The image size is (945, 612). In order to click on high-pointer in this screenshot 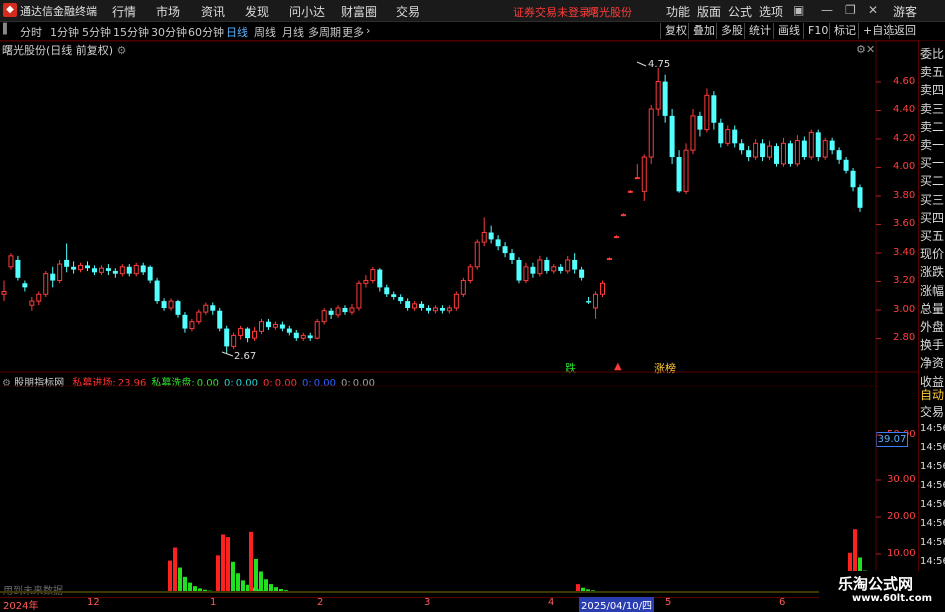, I will do `click(641, 64)`.